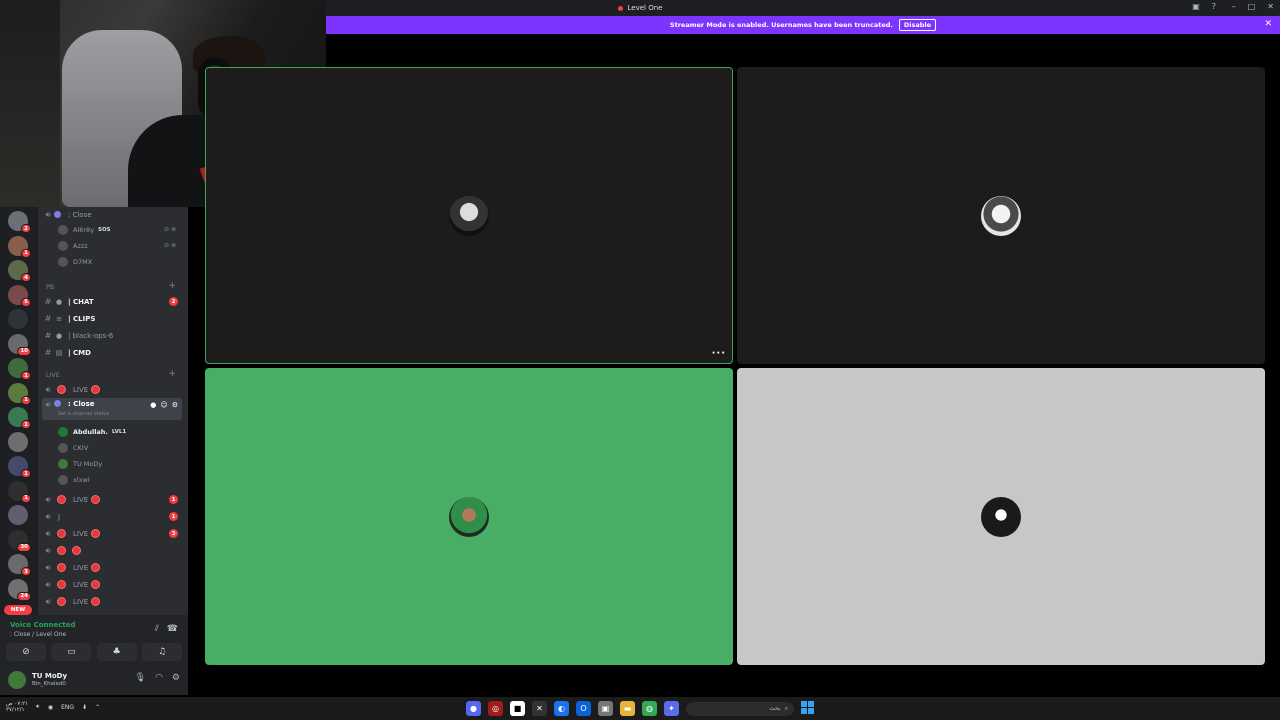 The width and height of the screenshot is (1280, 720). What do you see at coordinates (1214, 6) in the screenshot?
I see `help-icon: ?` at bounding box center [1214, 6].